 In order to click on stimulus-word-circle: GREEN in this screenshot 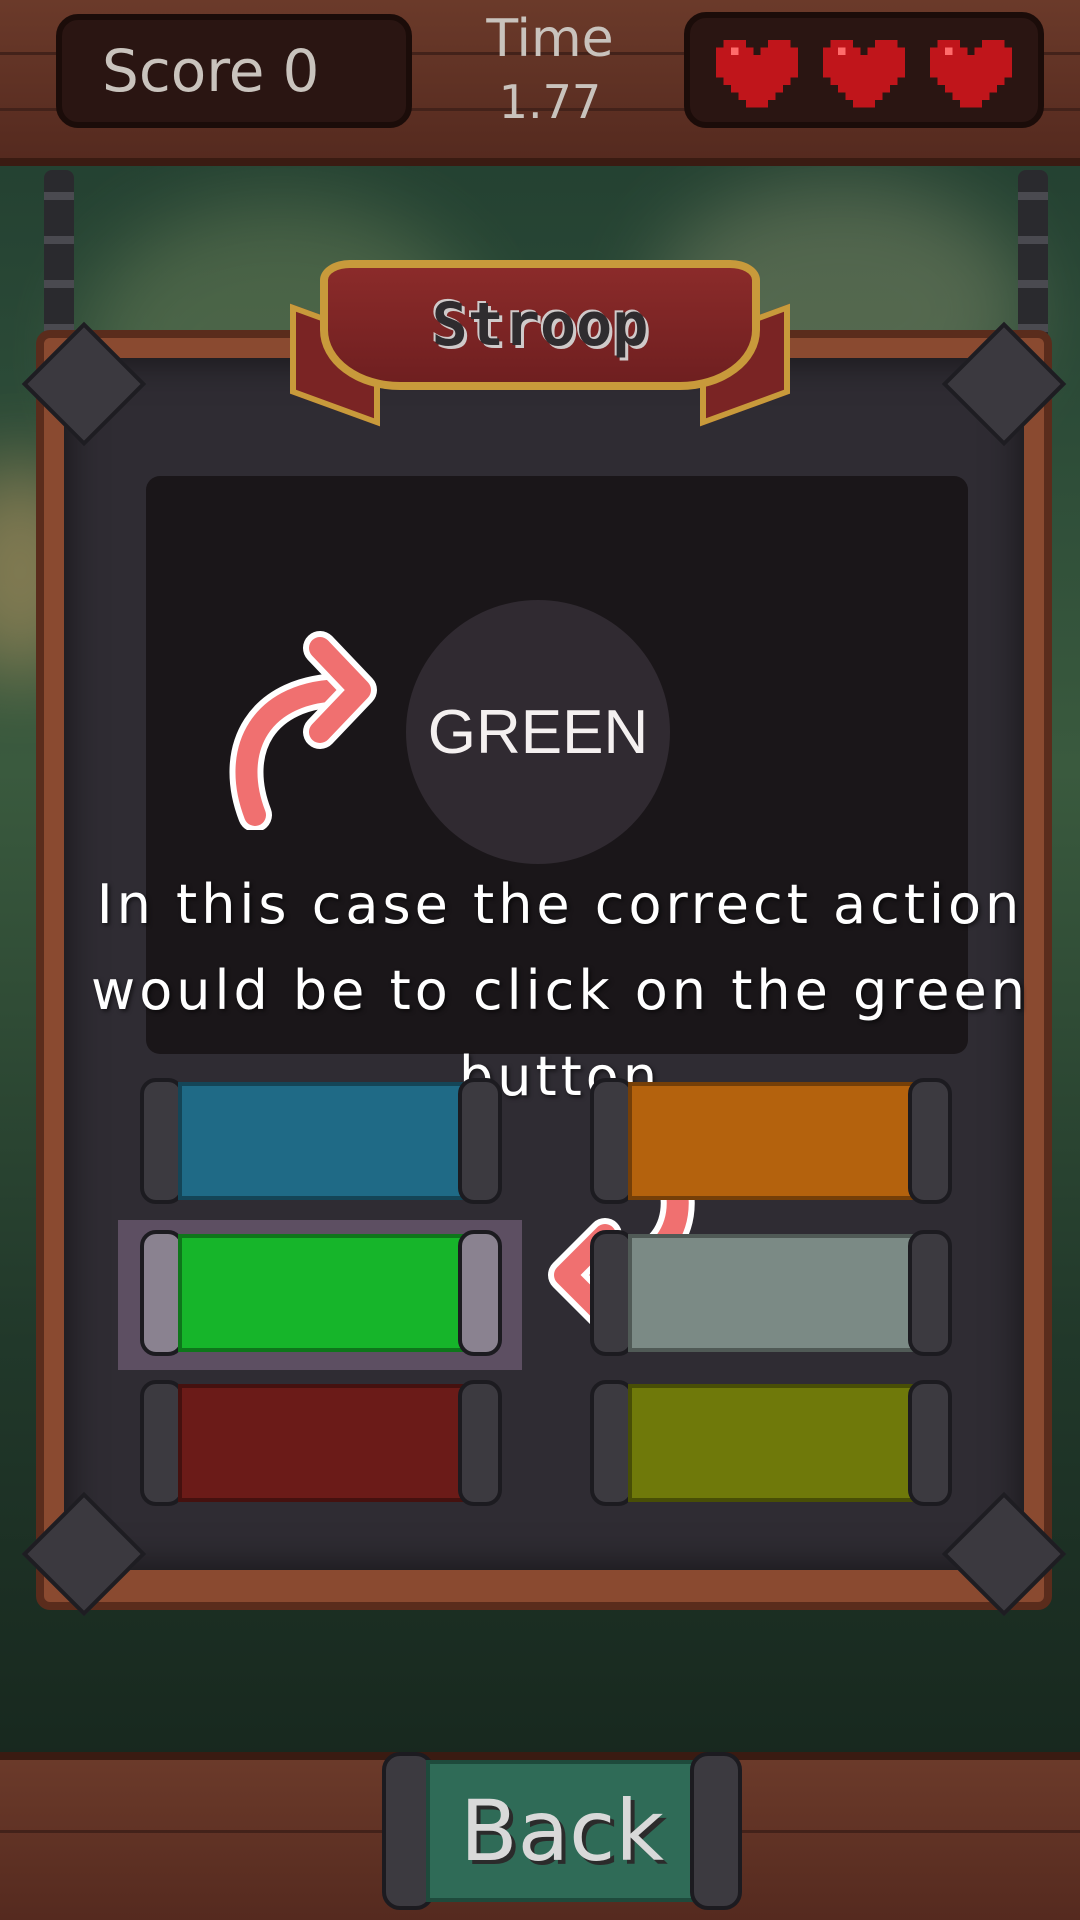, I will do `click(538, 732)`.